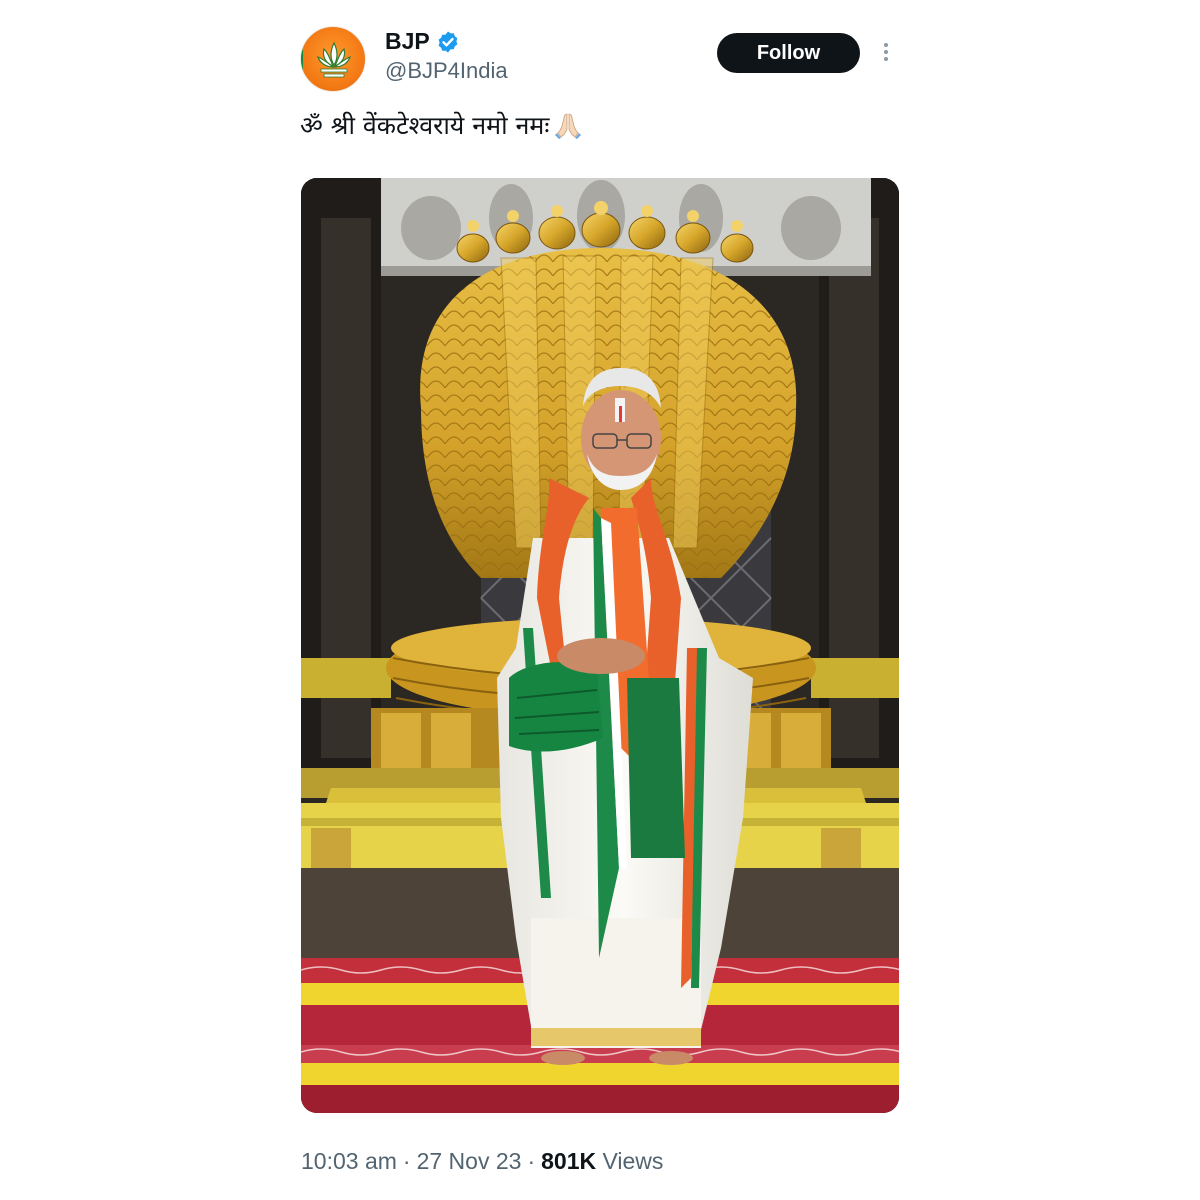 The image size is (1200, 1200). Describe the element at coordinates (469, 1161) in the screenshot. I see `tweet-date: 27 Nov 23` at that location.